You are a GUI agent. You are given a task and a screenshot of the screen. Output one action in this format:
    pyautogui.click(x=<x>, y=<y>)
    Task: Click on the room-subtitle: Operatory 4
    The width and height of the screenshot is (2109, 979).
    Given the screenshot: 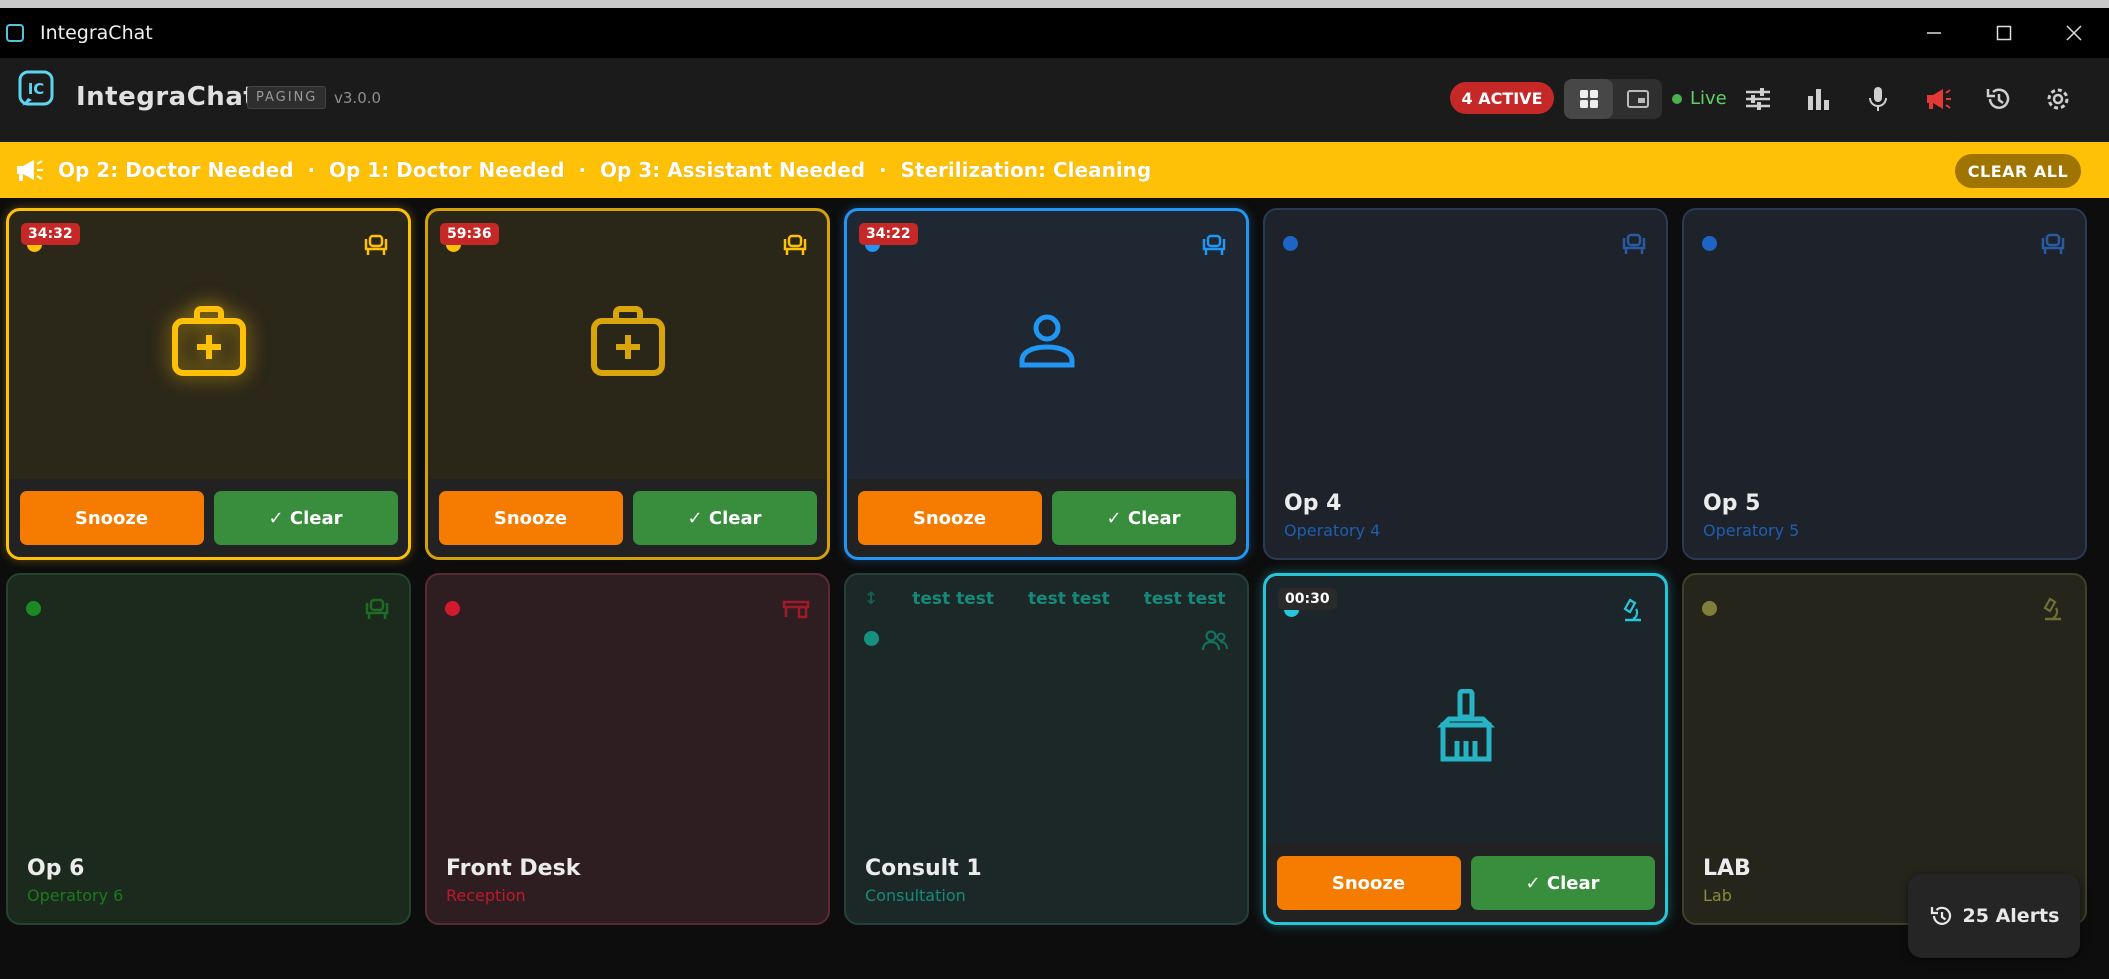 What is the action you would take?
    pyautogui.click(x=1332, y=530)
    